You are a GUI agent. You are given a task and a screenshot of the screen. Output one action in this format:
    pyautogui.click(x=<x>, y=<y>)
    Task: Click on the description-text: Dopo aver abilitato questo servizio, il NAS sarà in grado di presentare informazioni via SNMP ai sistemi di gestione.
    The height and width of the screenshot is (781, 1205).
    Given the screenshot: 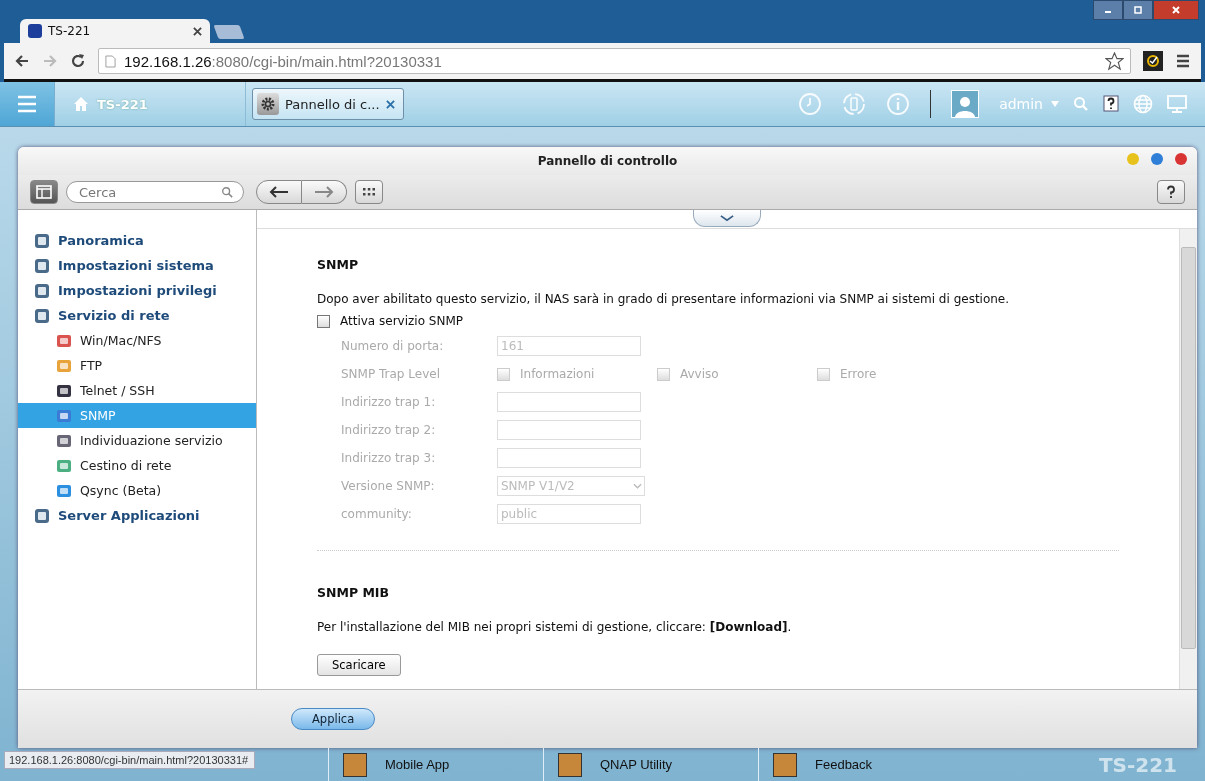 What is the action you would take?
    pyautogui.click(x=664, y=299)
    